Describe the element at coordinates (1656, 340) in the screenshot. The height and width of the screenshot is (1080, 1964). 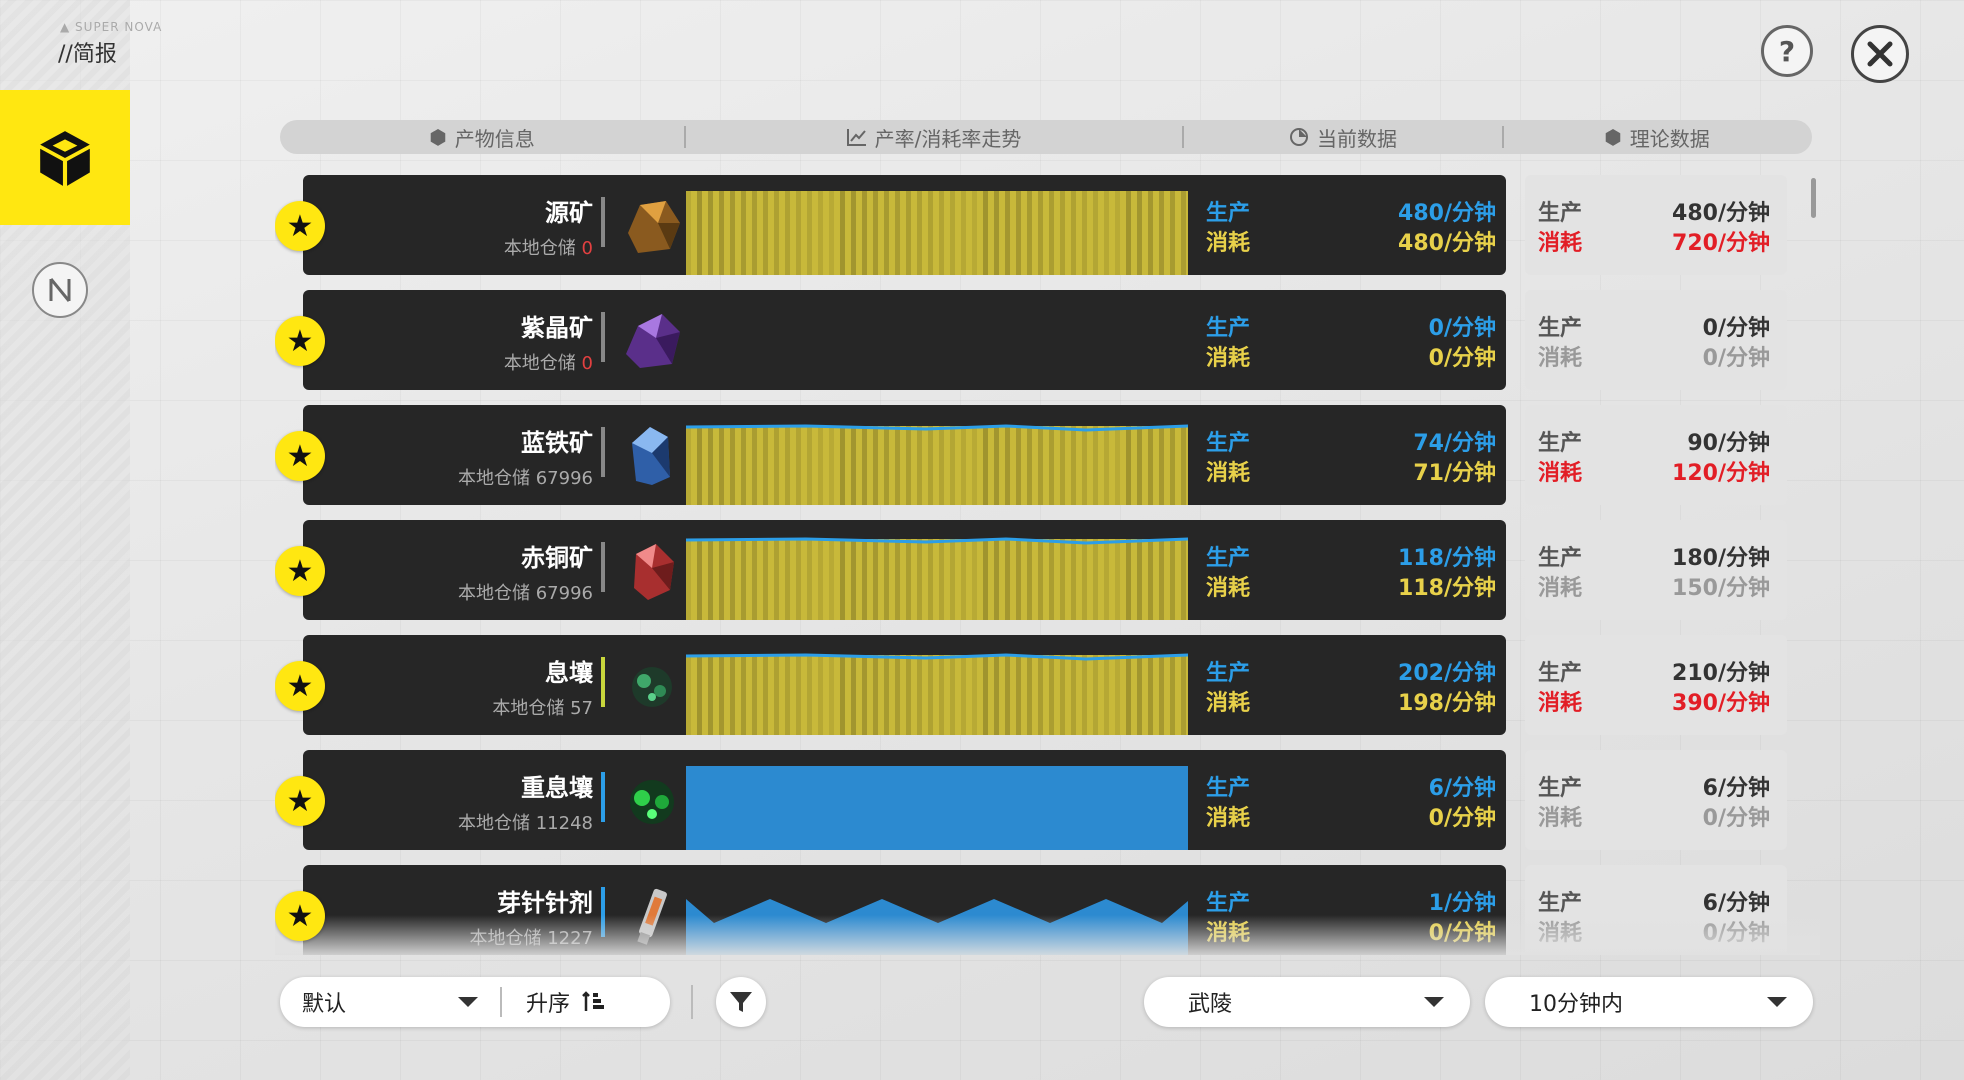
I see `theory-card: 生产 0/分钟 消耗 0/分钟` at that location.